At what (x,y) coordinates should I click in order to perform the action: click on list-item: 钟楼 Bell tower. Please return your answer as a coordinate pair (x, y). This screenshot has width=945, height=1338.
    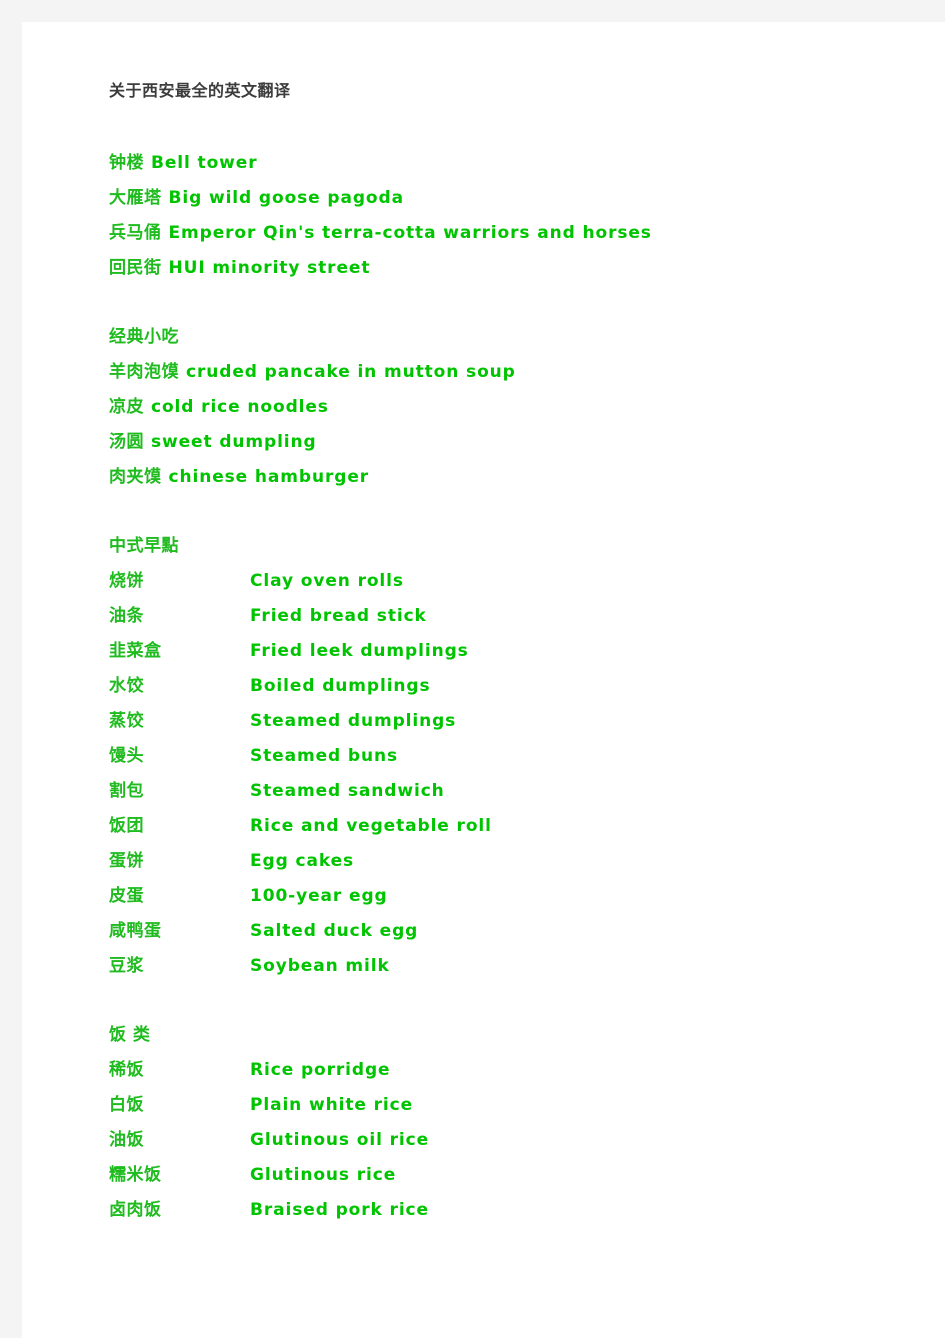
    Looking at the image, I should click on (499, 163).